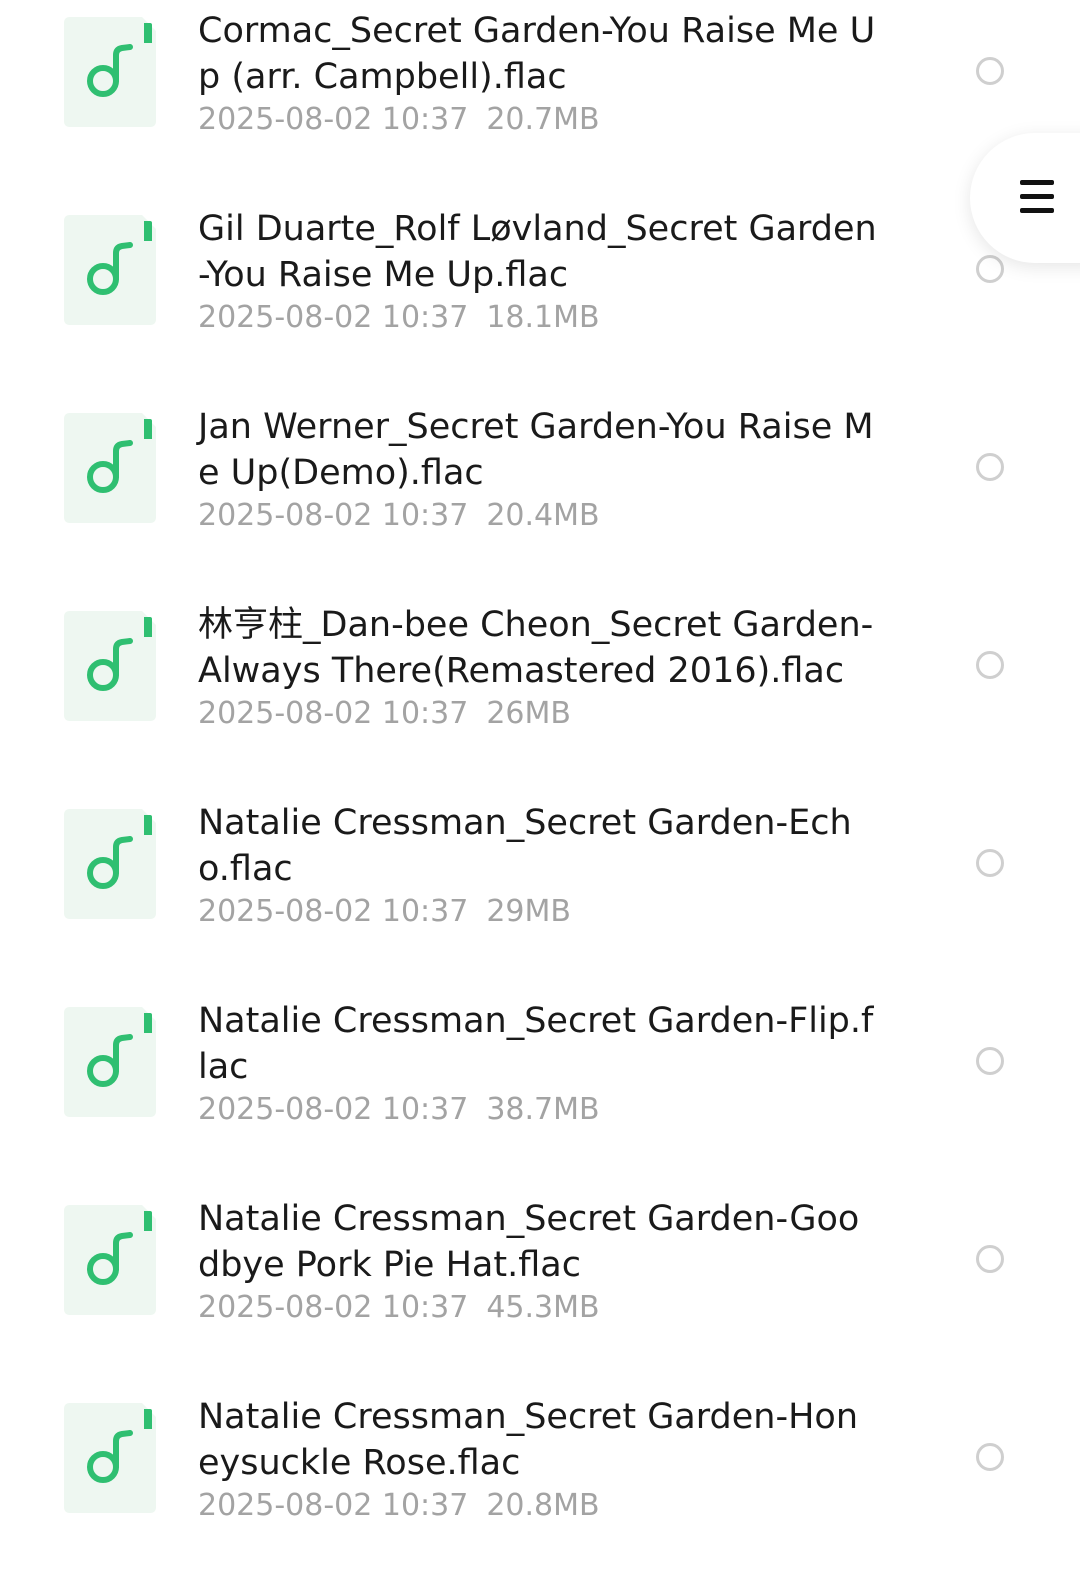  I want to click on file-meta: 2025-08-02 10:37 20.4MB, so click(399, 516).